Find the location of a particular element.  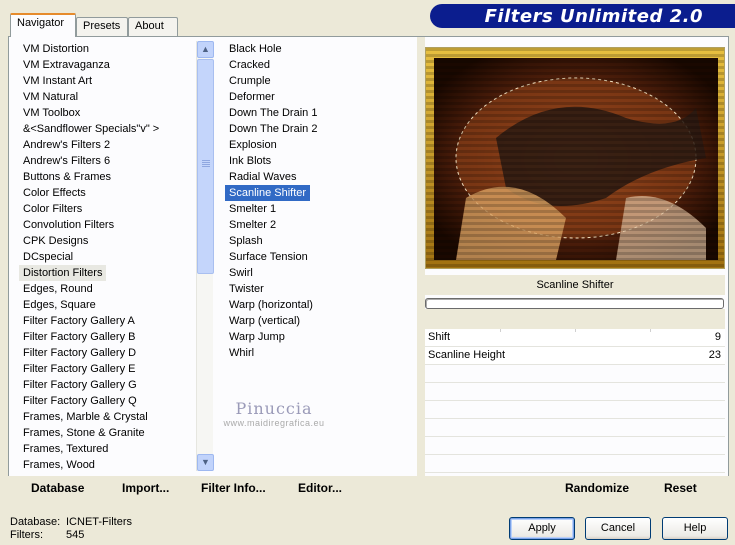

help-button: Help is located at coordinates (695, 528).